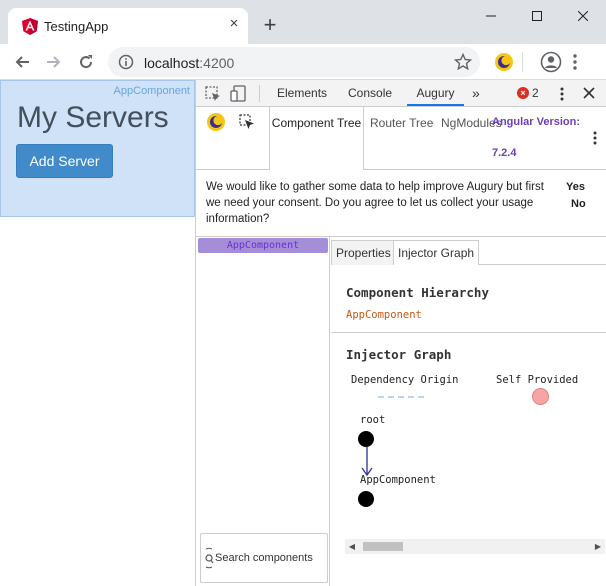 Image resolution: width=606 pixels, height=586 pixels. I want to click on graph-node-root-label: root, so click(373, 420).